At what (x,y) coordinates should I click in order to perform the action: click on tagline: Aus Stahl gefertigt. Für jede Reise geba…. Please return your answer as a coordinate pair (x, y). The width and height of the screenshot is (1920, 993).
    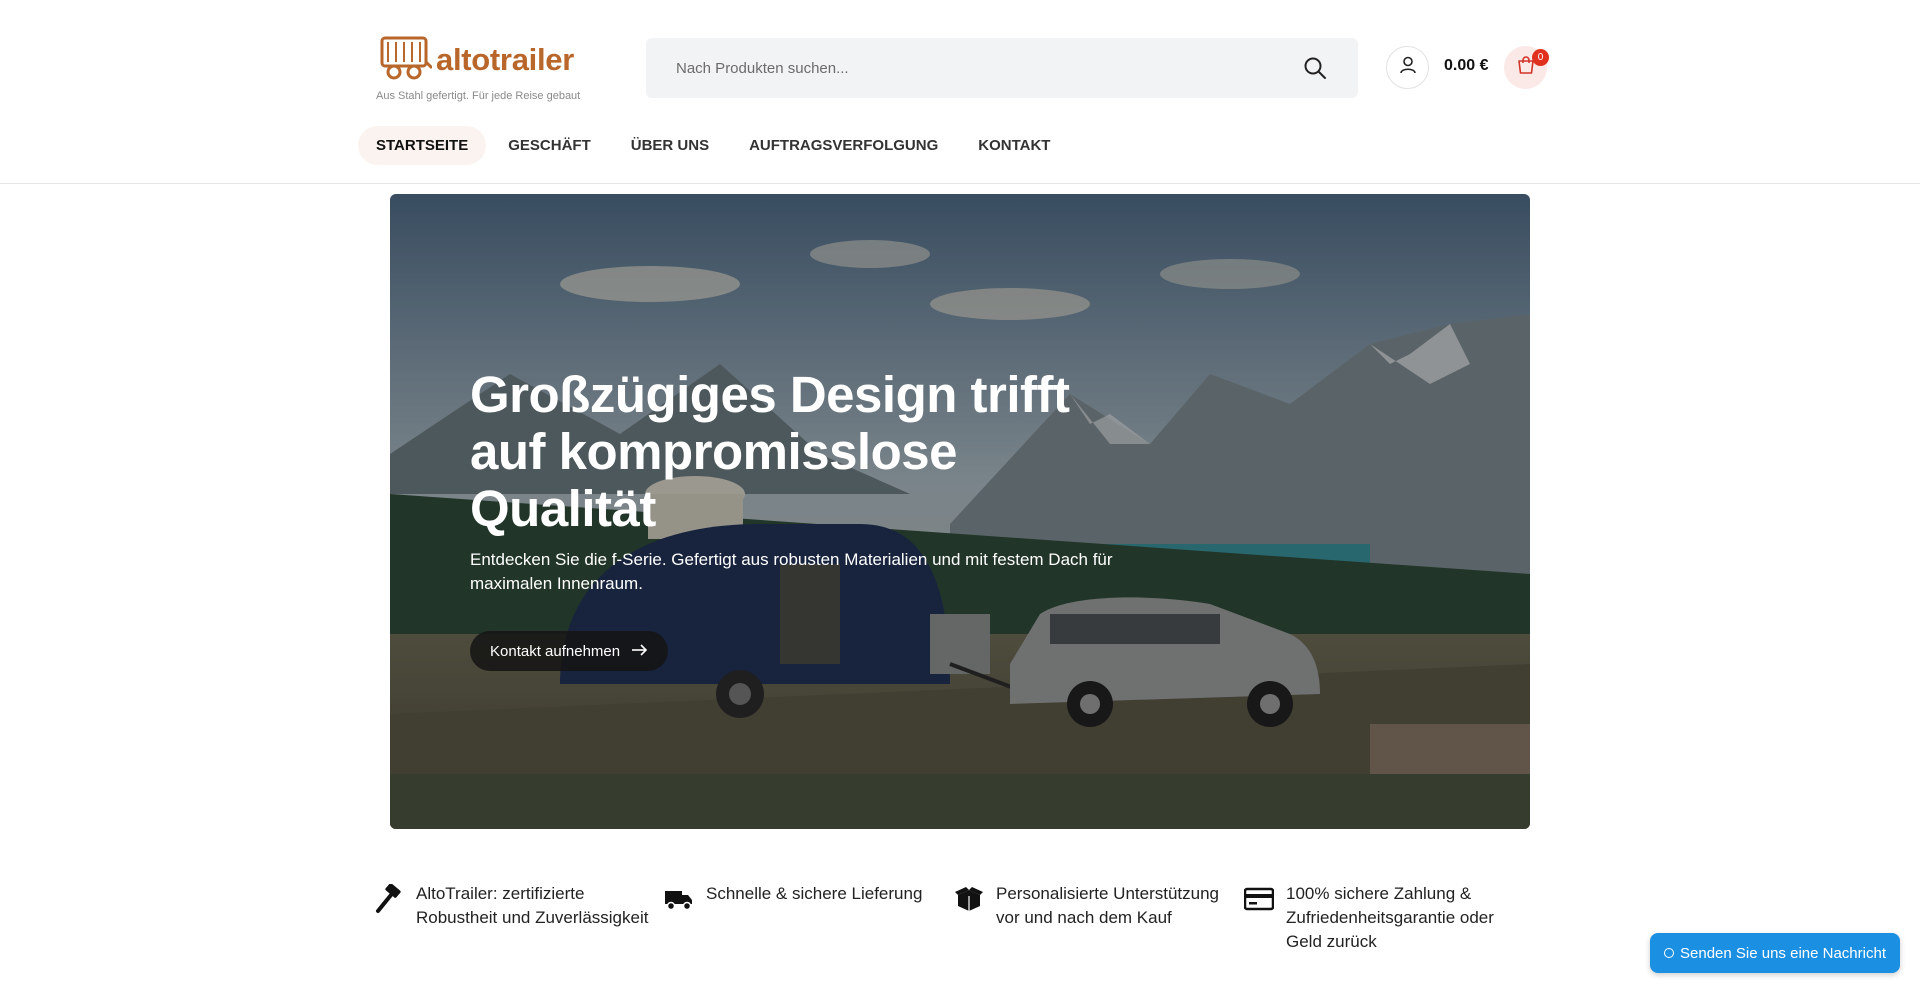
    Looking at the image, I should click on (478, 96).